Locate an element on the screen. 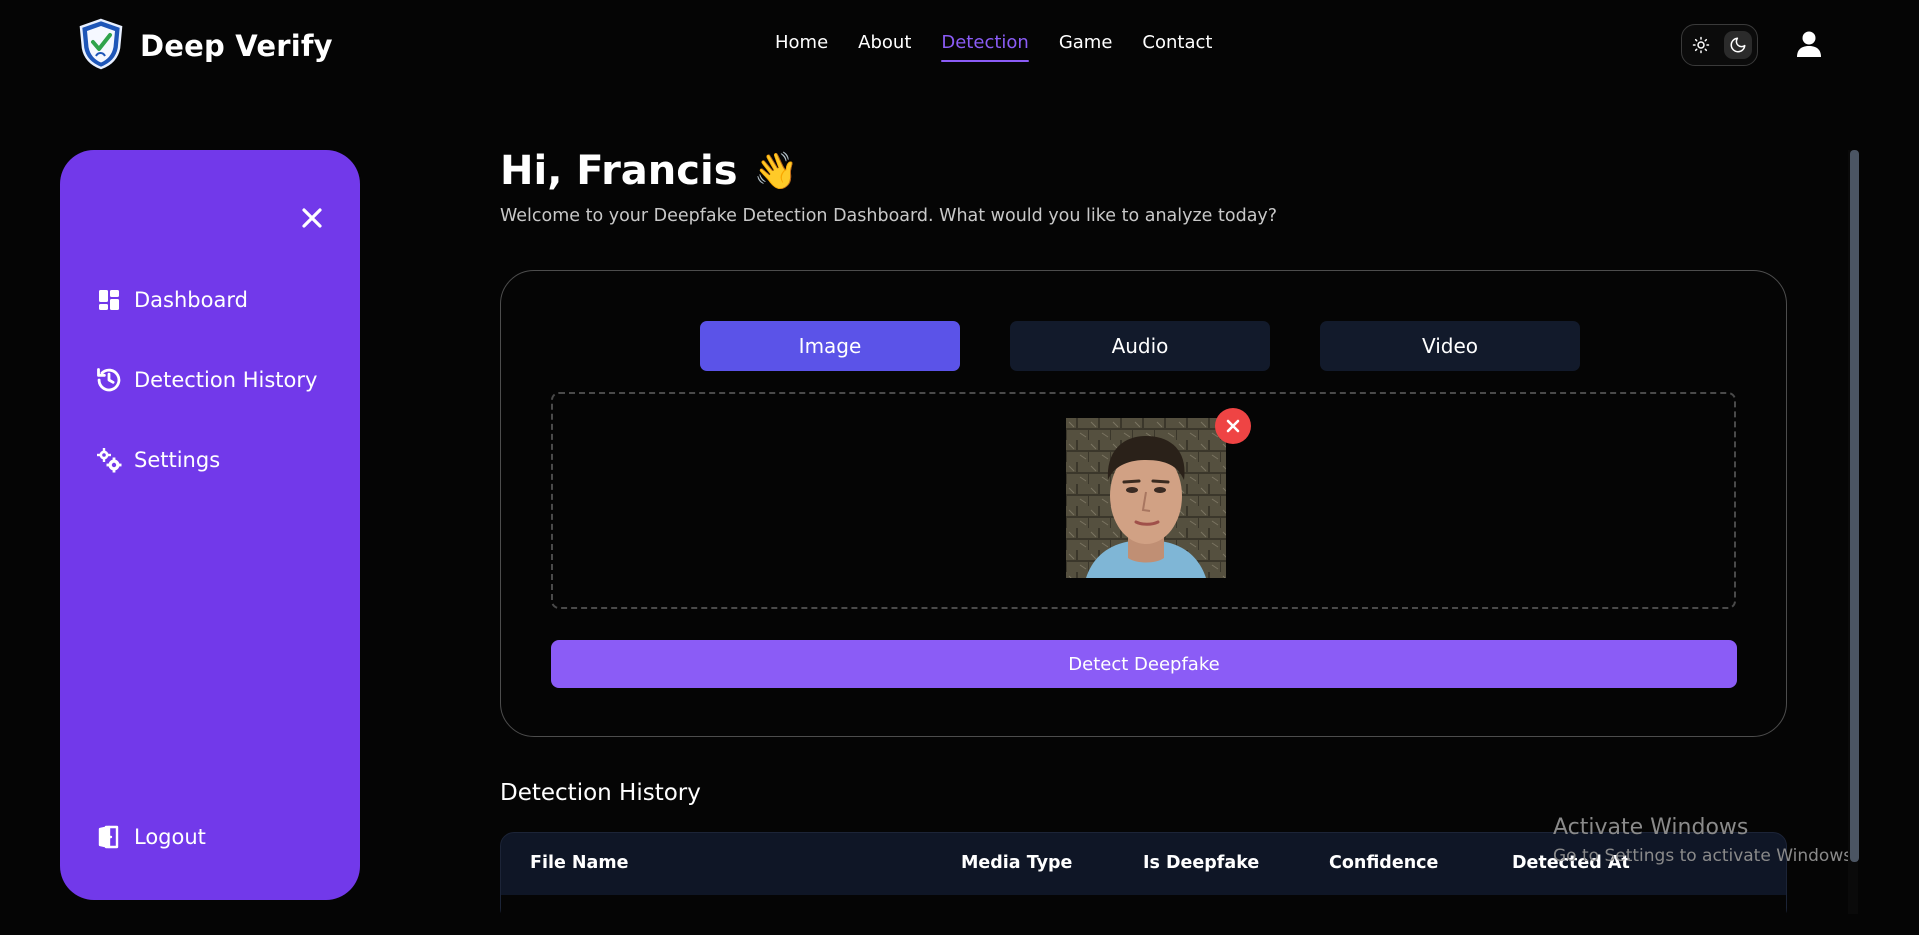 Image resolution: width=1919 pixels, height=935 pixels. remove-image-button is located at coordinates (1233, 426).